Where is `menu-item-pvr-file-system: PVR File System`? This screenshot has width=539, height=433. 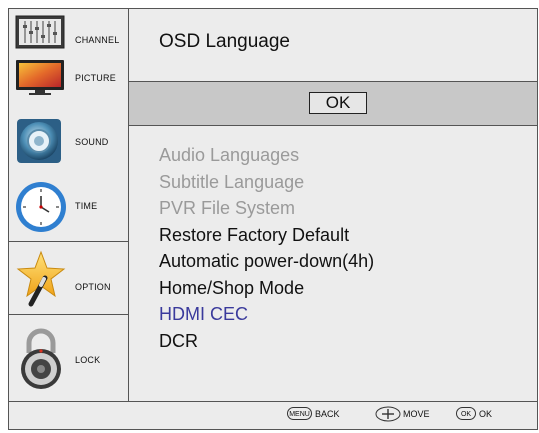 menu-item-pvr-file-system: PVR File System is located at coordinates (227, 208).